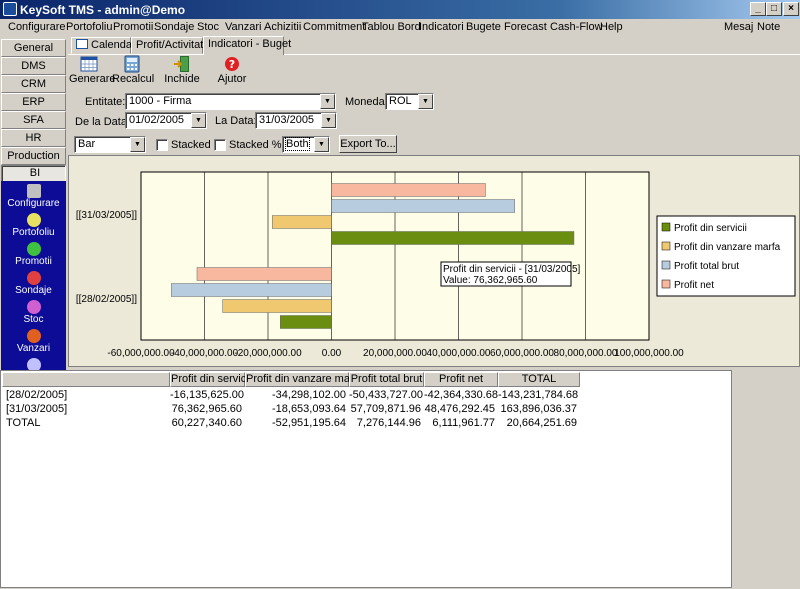 Image resolution: width=800 pixels, height=589 pixels. Describe the element at coordinates (33, 84) in the screenshot. I see `sidebar-crm-button: CRM` at that location.